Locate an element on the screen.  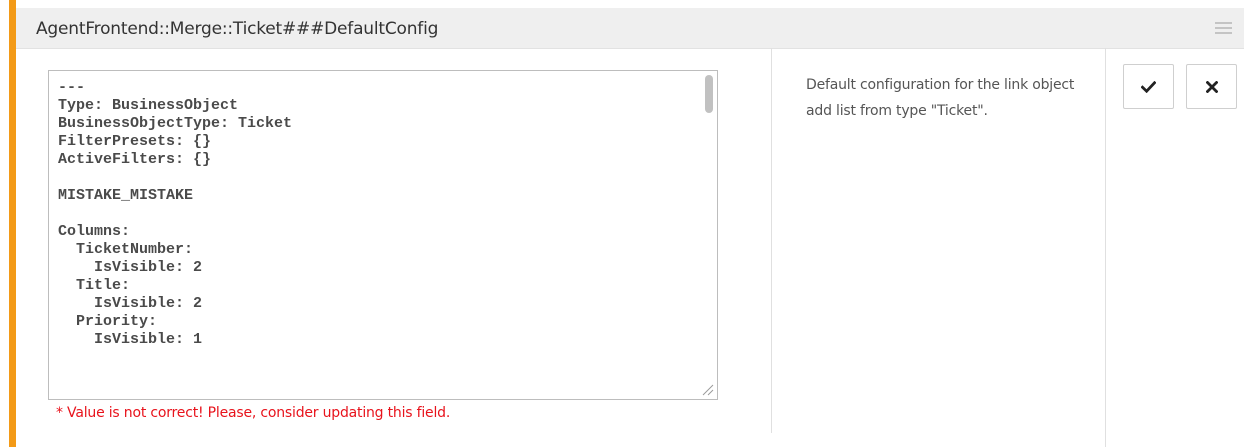
modified-accent-bar is located at coordinates (12, 223).